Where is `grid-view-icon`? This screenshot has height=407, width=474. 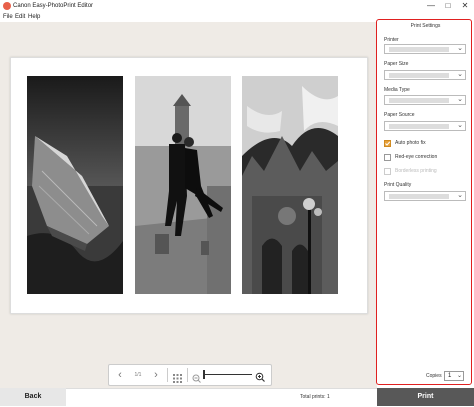
grid-view-icon is located at coordinates (177, 376).